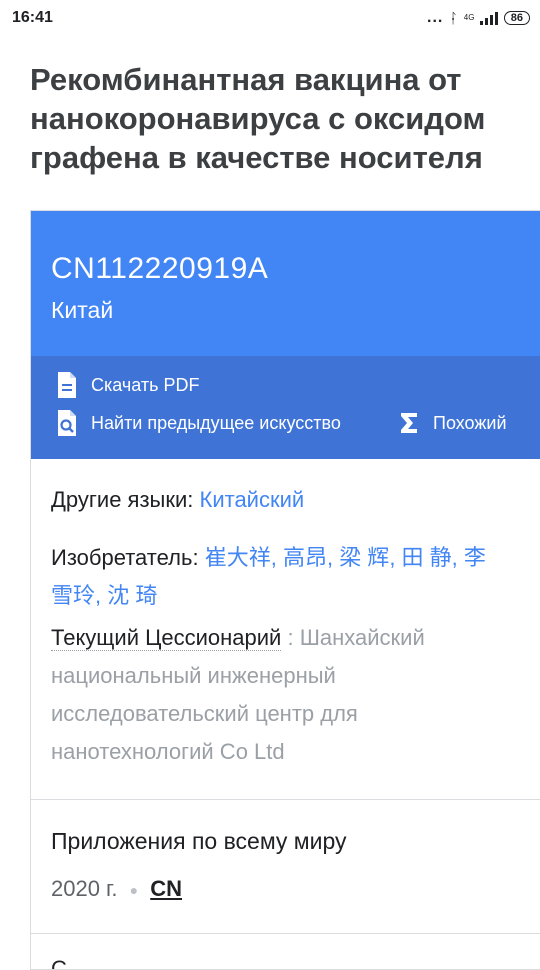 This screenshot has height=970, width=540. I want to click on status-time: 16:41, so click(32, 17).